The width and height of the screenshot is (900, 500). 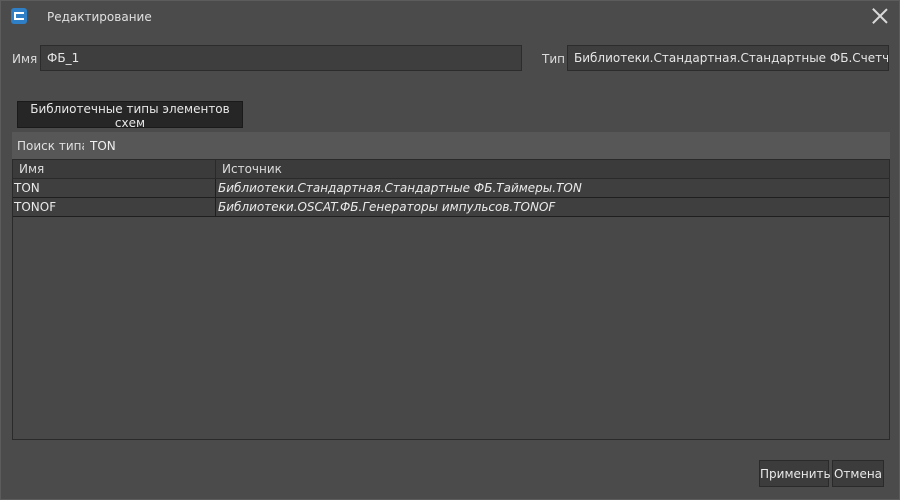 What do you see at coordinates (114, 169) in the screenshot?
I see `column-header-name: Имя` at bounding box center [114, 169].